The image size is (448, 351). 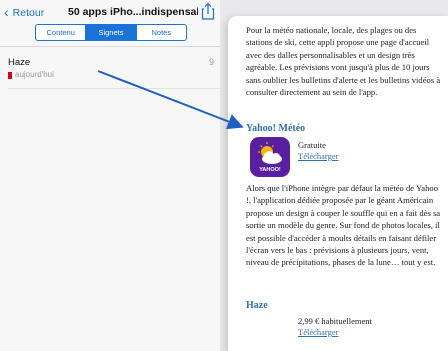 I want to click on segmented-control: Contenu Signets Notes, so click(x=111, y=32).